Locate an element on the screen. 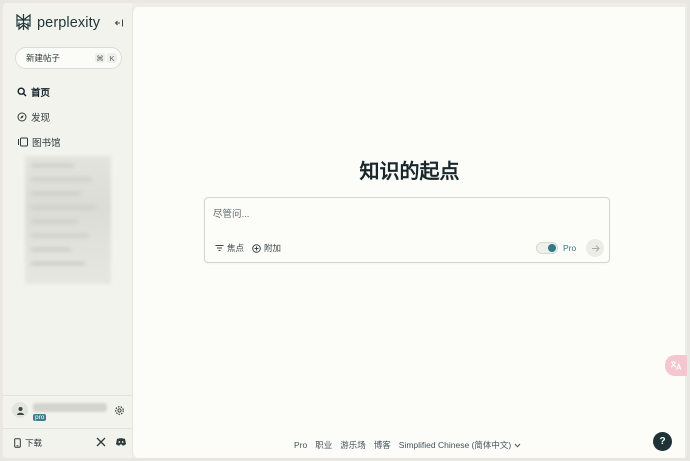  attach-button: 附加 is located at coordinates (266, 248).